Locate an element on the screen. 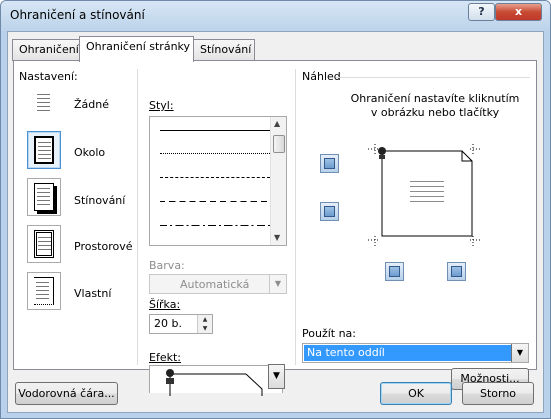  scroll-down-icon: ▼ is located at coordinates (277, 238).